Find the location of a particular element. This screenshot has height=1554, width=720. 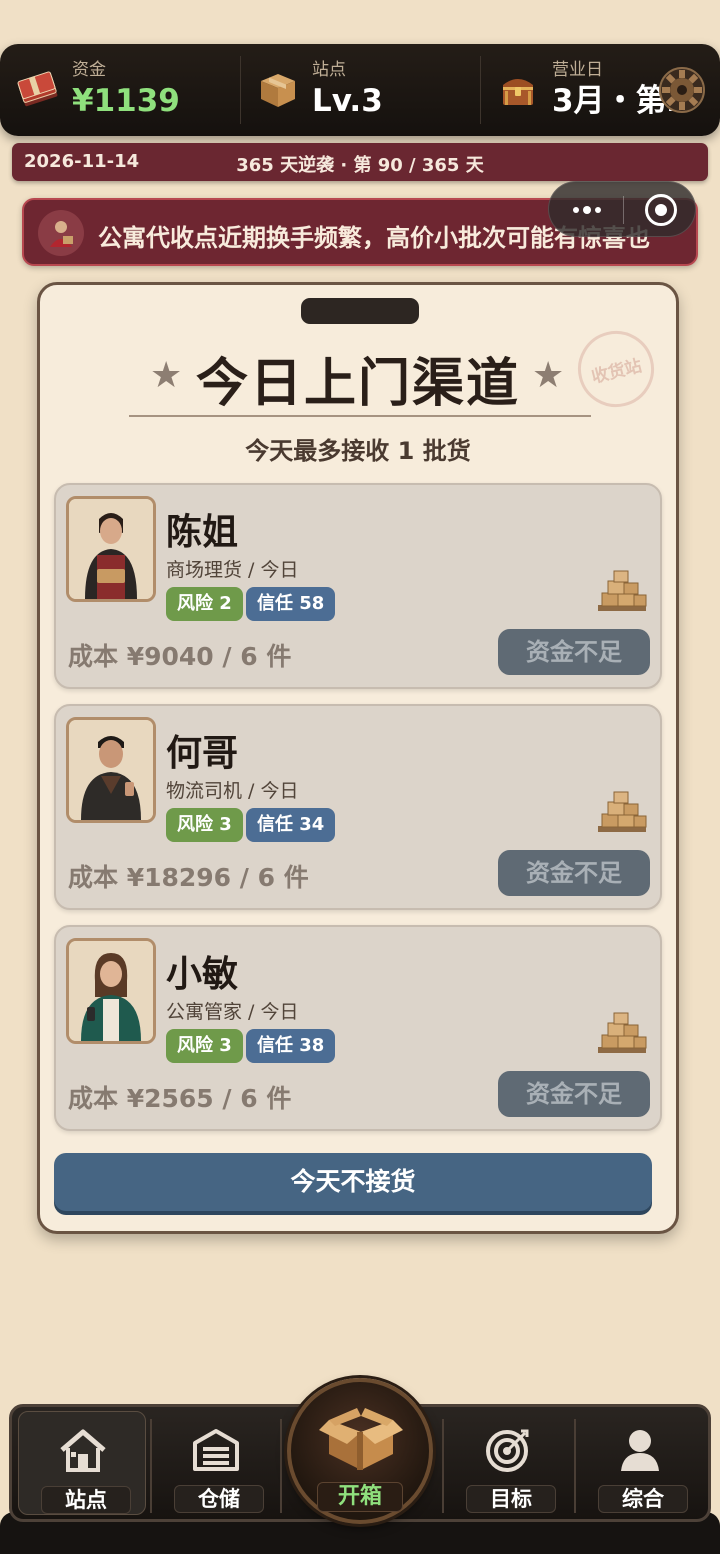

trust-badge: 信任 38 is located at coordinates (291, 1046).